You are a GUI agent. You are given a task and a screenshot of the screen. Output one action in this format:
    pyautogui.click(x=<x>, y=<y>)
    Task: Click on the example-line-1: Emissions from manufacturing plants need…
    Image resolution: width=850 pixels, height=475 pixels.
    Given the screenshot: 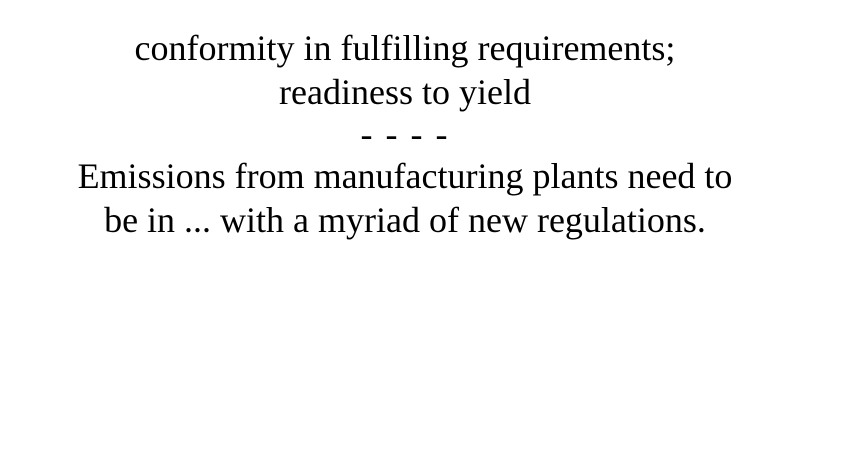 What is the action you would take?
    pyautogui.click(x=405, y=176)
    